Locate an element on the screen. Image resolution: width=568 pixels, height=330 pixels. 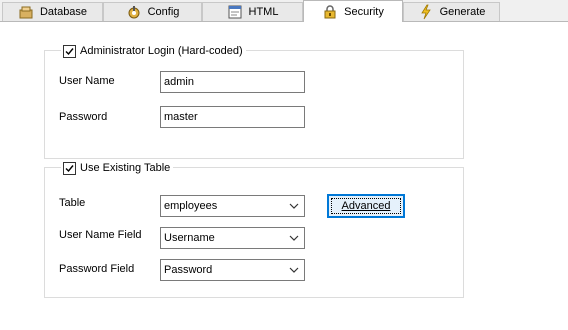
config-icon is located at coordinates (134, 12).